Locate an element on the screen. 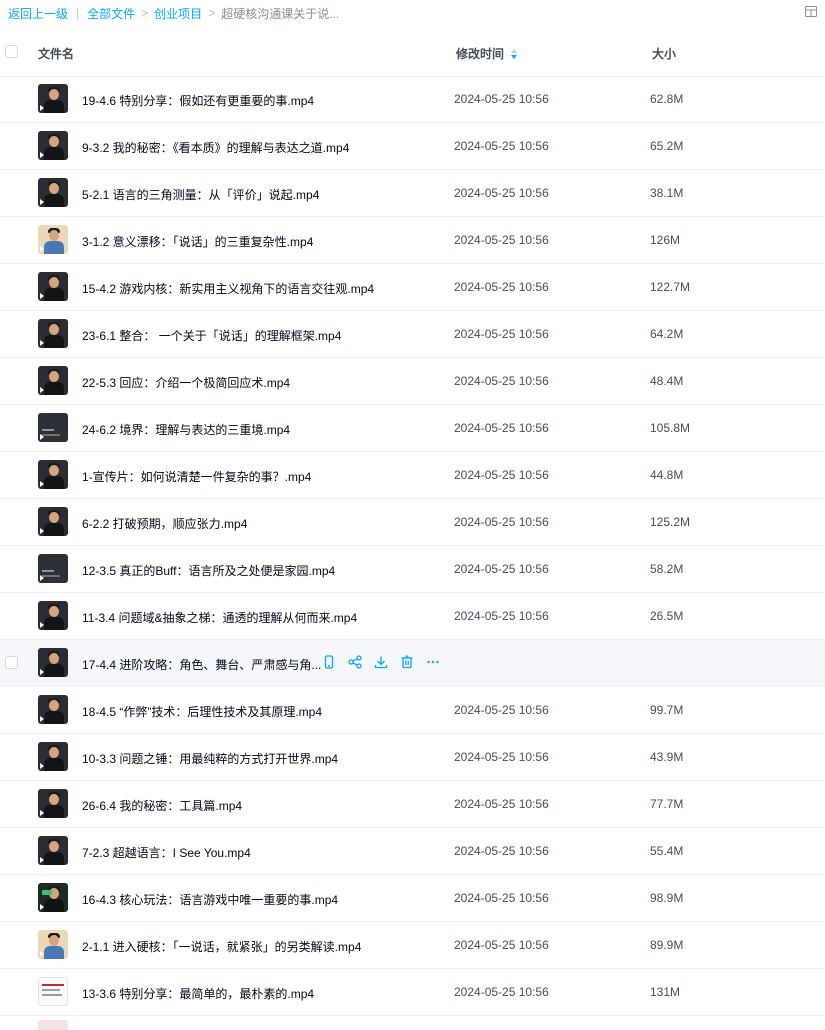  file-name: 18-4.5 “作弊”技术：后理性技术及其原理.mp4 is located at coordinates (202, 711).